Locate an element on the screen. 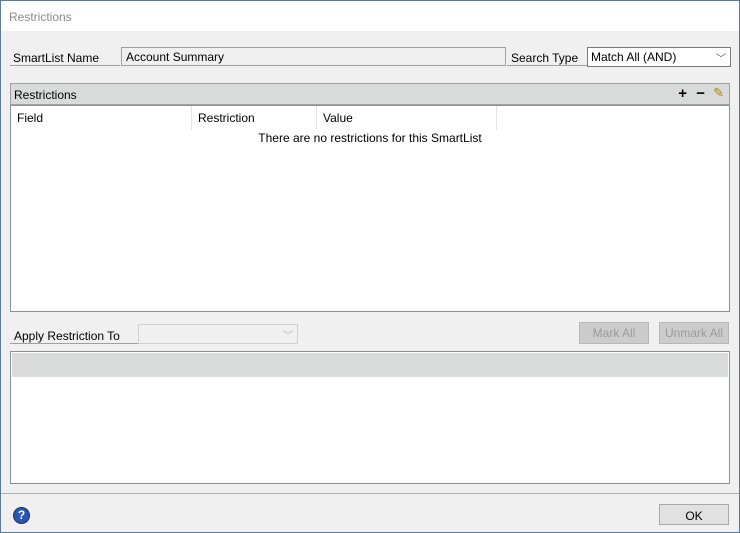 This screenshot has width=740, height=533. help-icon: ? is located at coordinates (21, 515).